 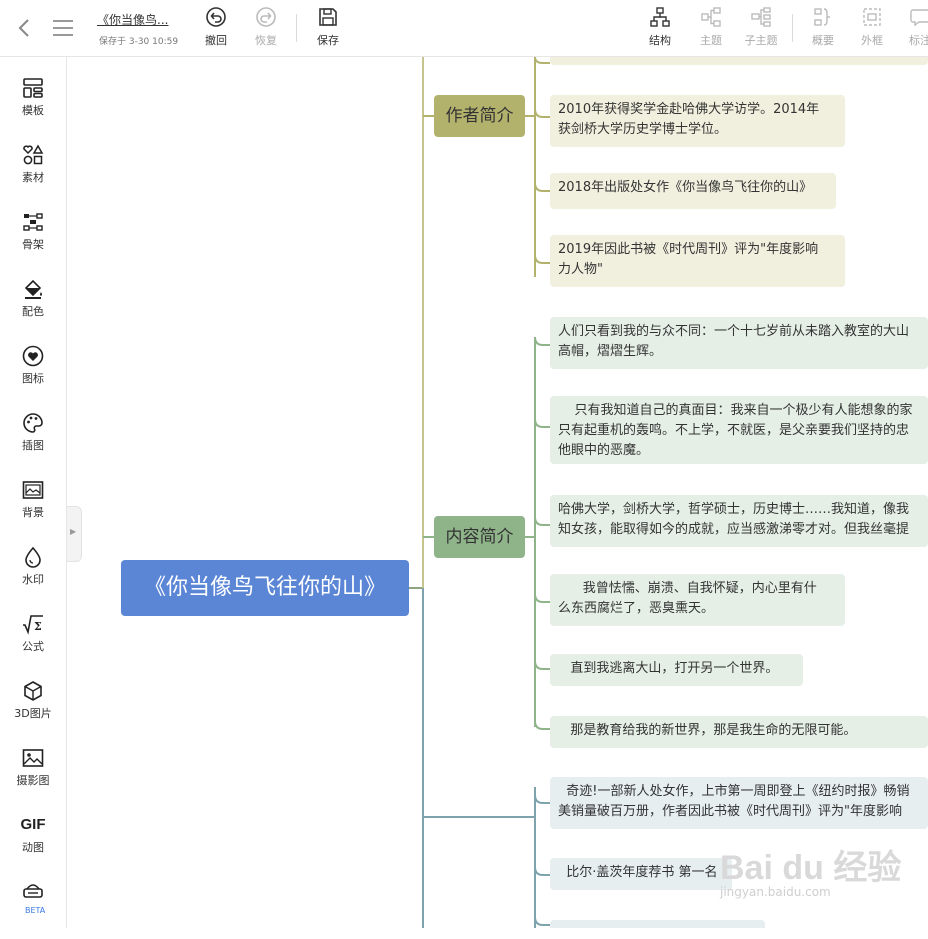 I want to click on sidebar-item-label: 素材, so click(x=33, y=177).